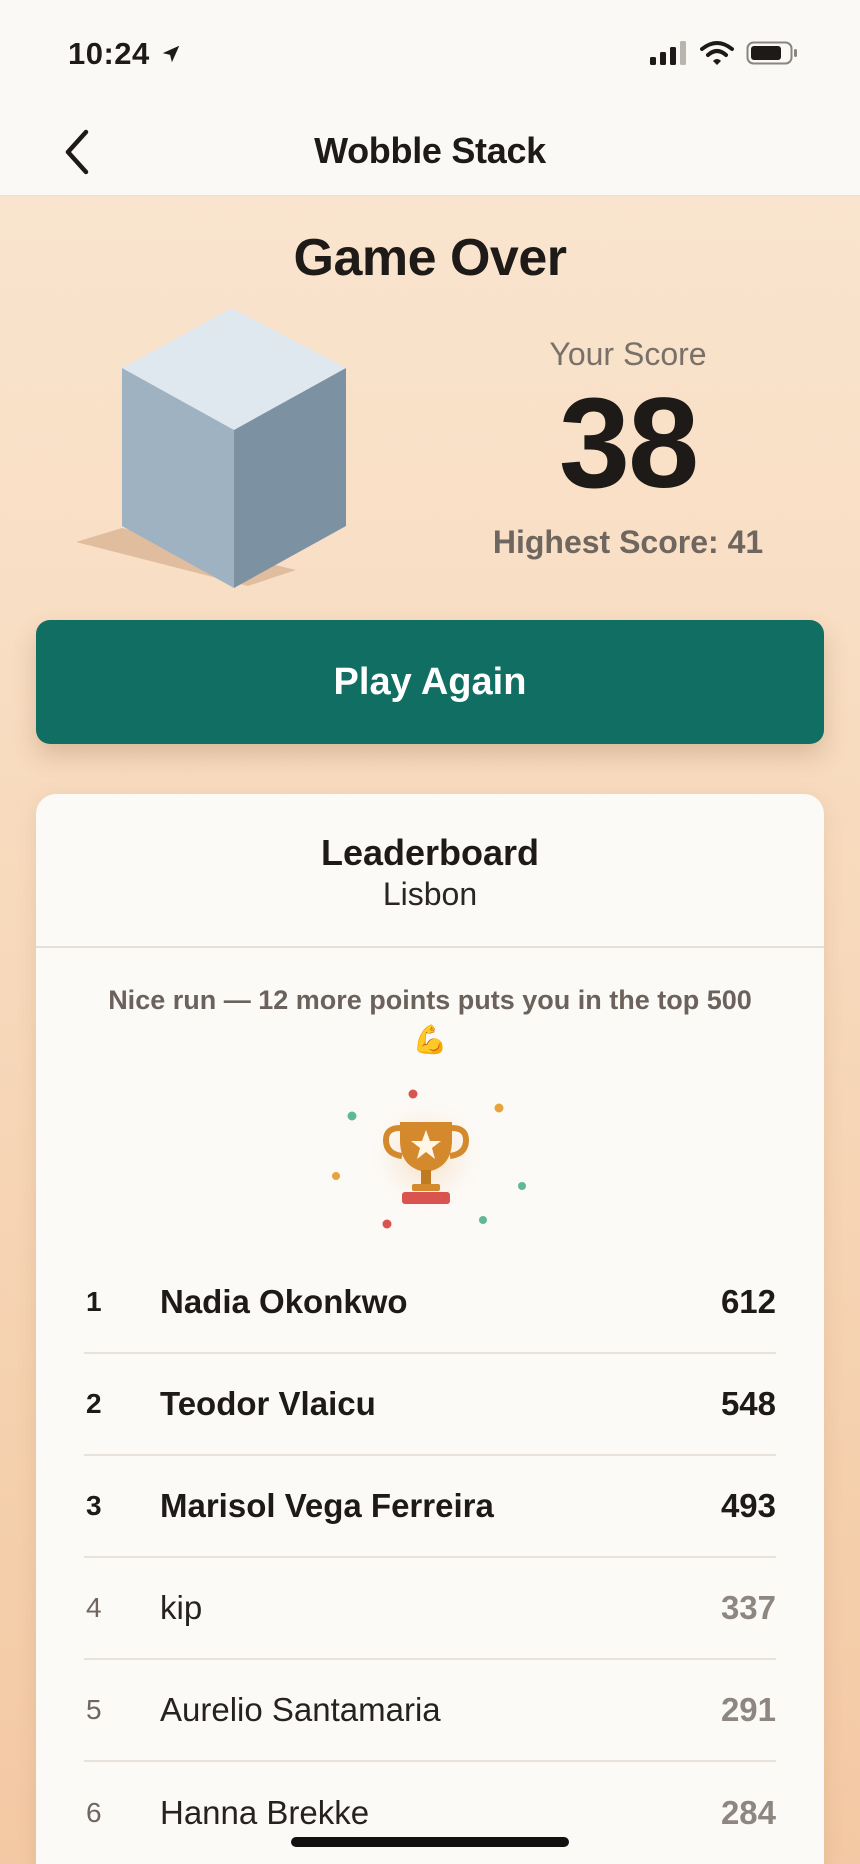 This screenshot has width=860, height=1864. Describe the element at coordinates (430, 1842) in the screenshot. I see `home-indicator` at that location.